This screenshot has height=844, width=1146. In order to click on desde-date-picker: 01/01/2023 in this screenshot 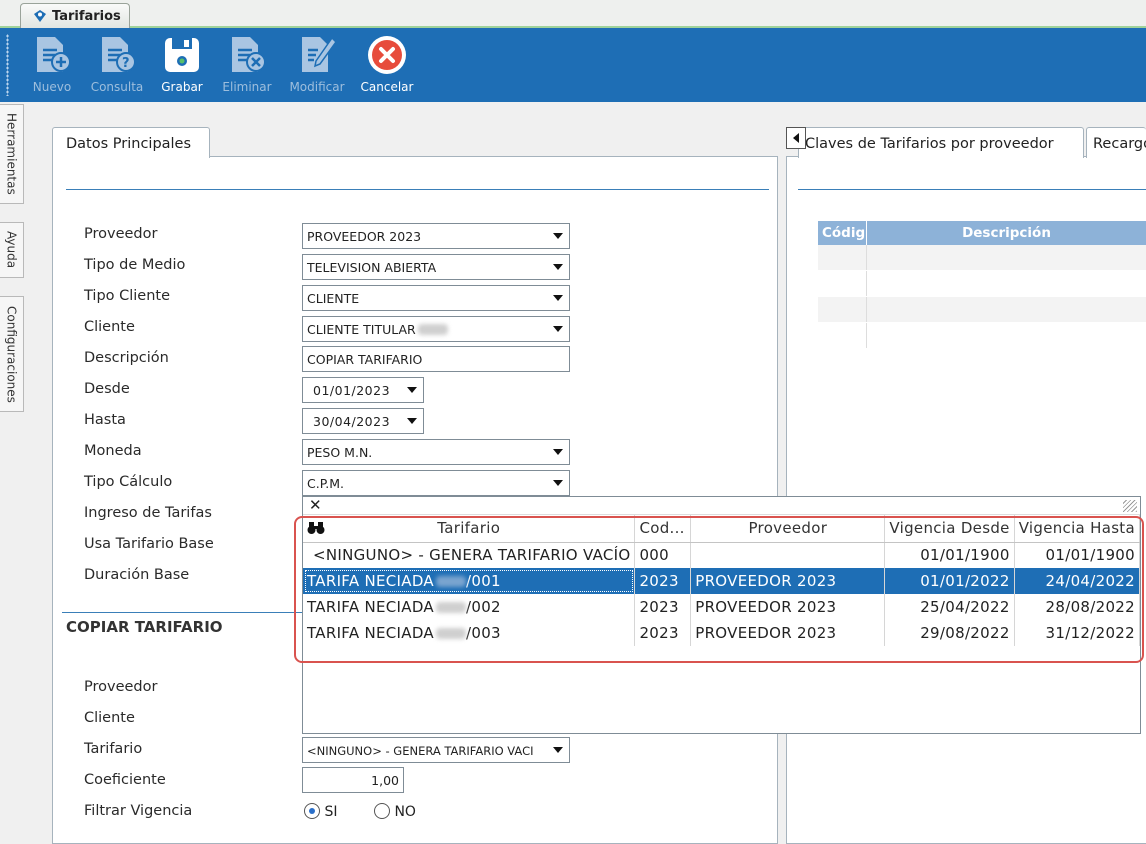, I will do `click(363, 390)`.